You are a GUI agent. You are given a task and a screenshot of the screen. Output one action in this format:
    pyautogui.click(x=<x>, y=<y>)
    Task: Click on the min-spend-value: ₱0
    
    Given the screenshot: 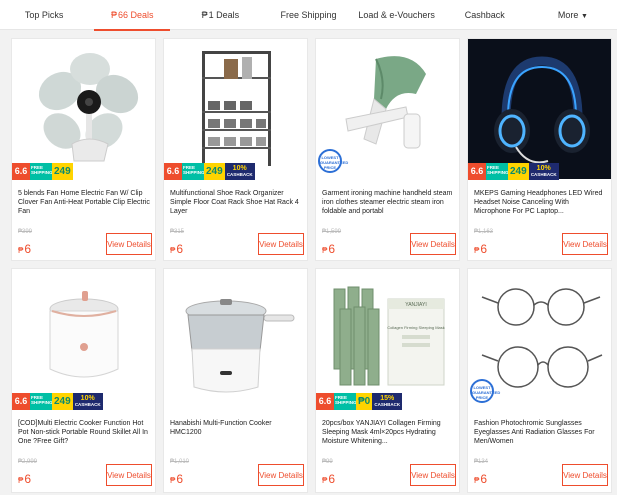 What is the action you would take?
    pyautogui.click(x=364, y=401)
    